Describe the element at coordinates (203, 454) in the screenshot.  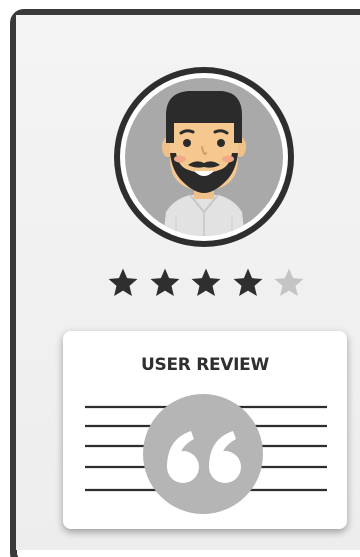
I see `quote-mark-icon` at that location.